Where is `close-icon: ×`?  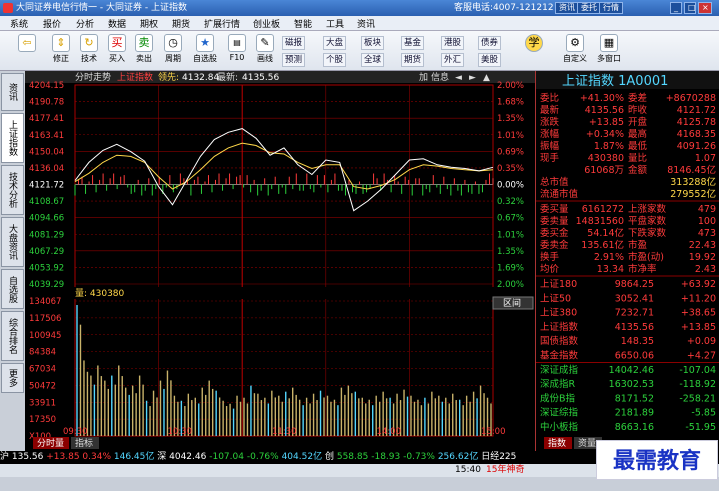
close-icon: × is located at coordinates (705, 8).